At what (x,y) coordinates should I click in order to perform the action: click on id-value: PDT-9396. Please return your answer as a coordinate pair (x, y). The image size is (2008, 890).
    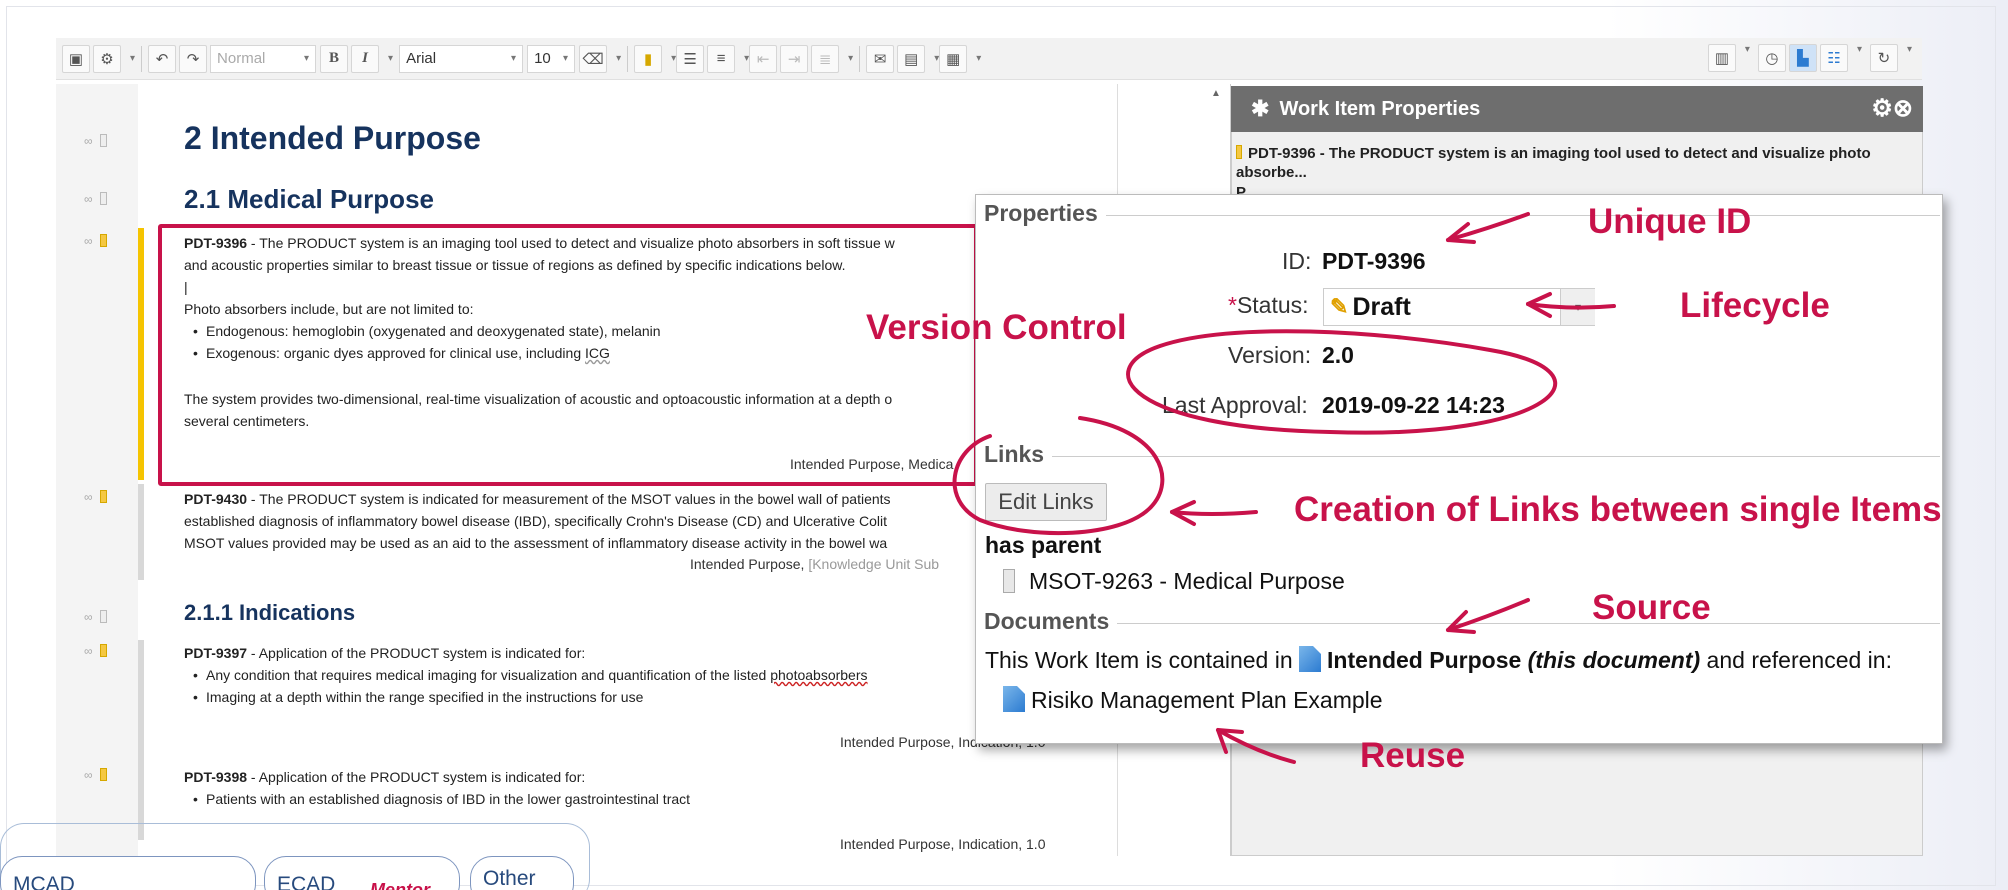
    Looking at the image, I should click on (1374, 261).